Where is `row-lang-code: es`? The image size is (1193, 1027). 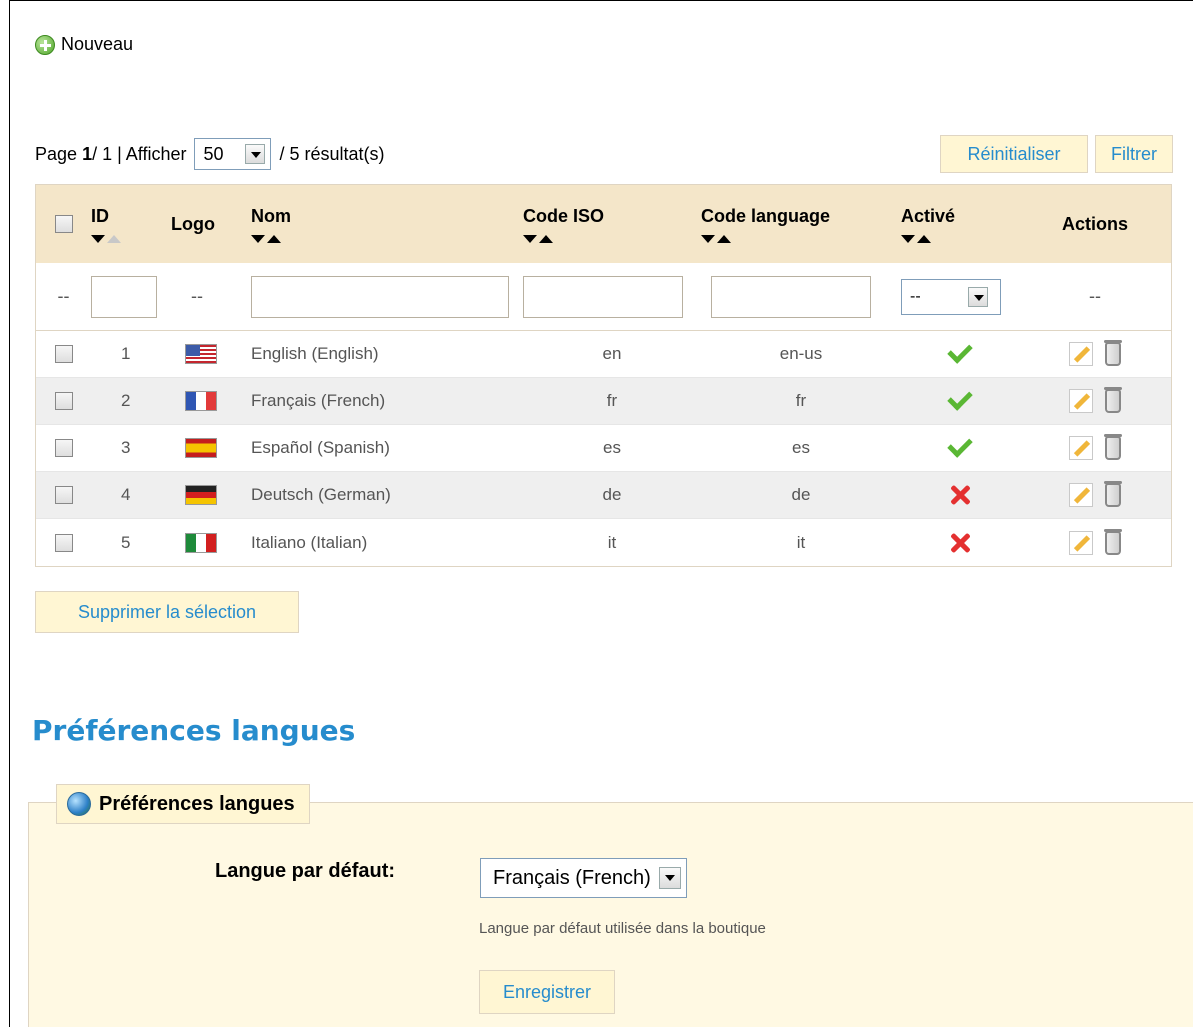
row-lang-code: es is located at coordinates (801, 447).